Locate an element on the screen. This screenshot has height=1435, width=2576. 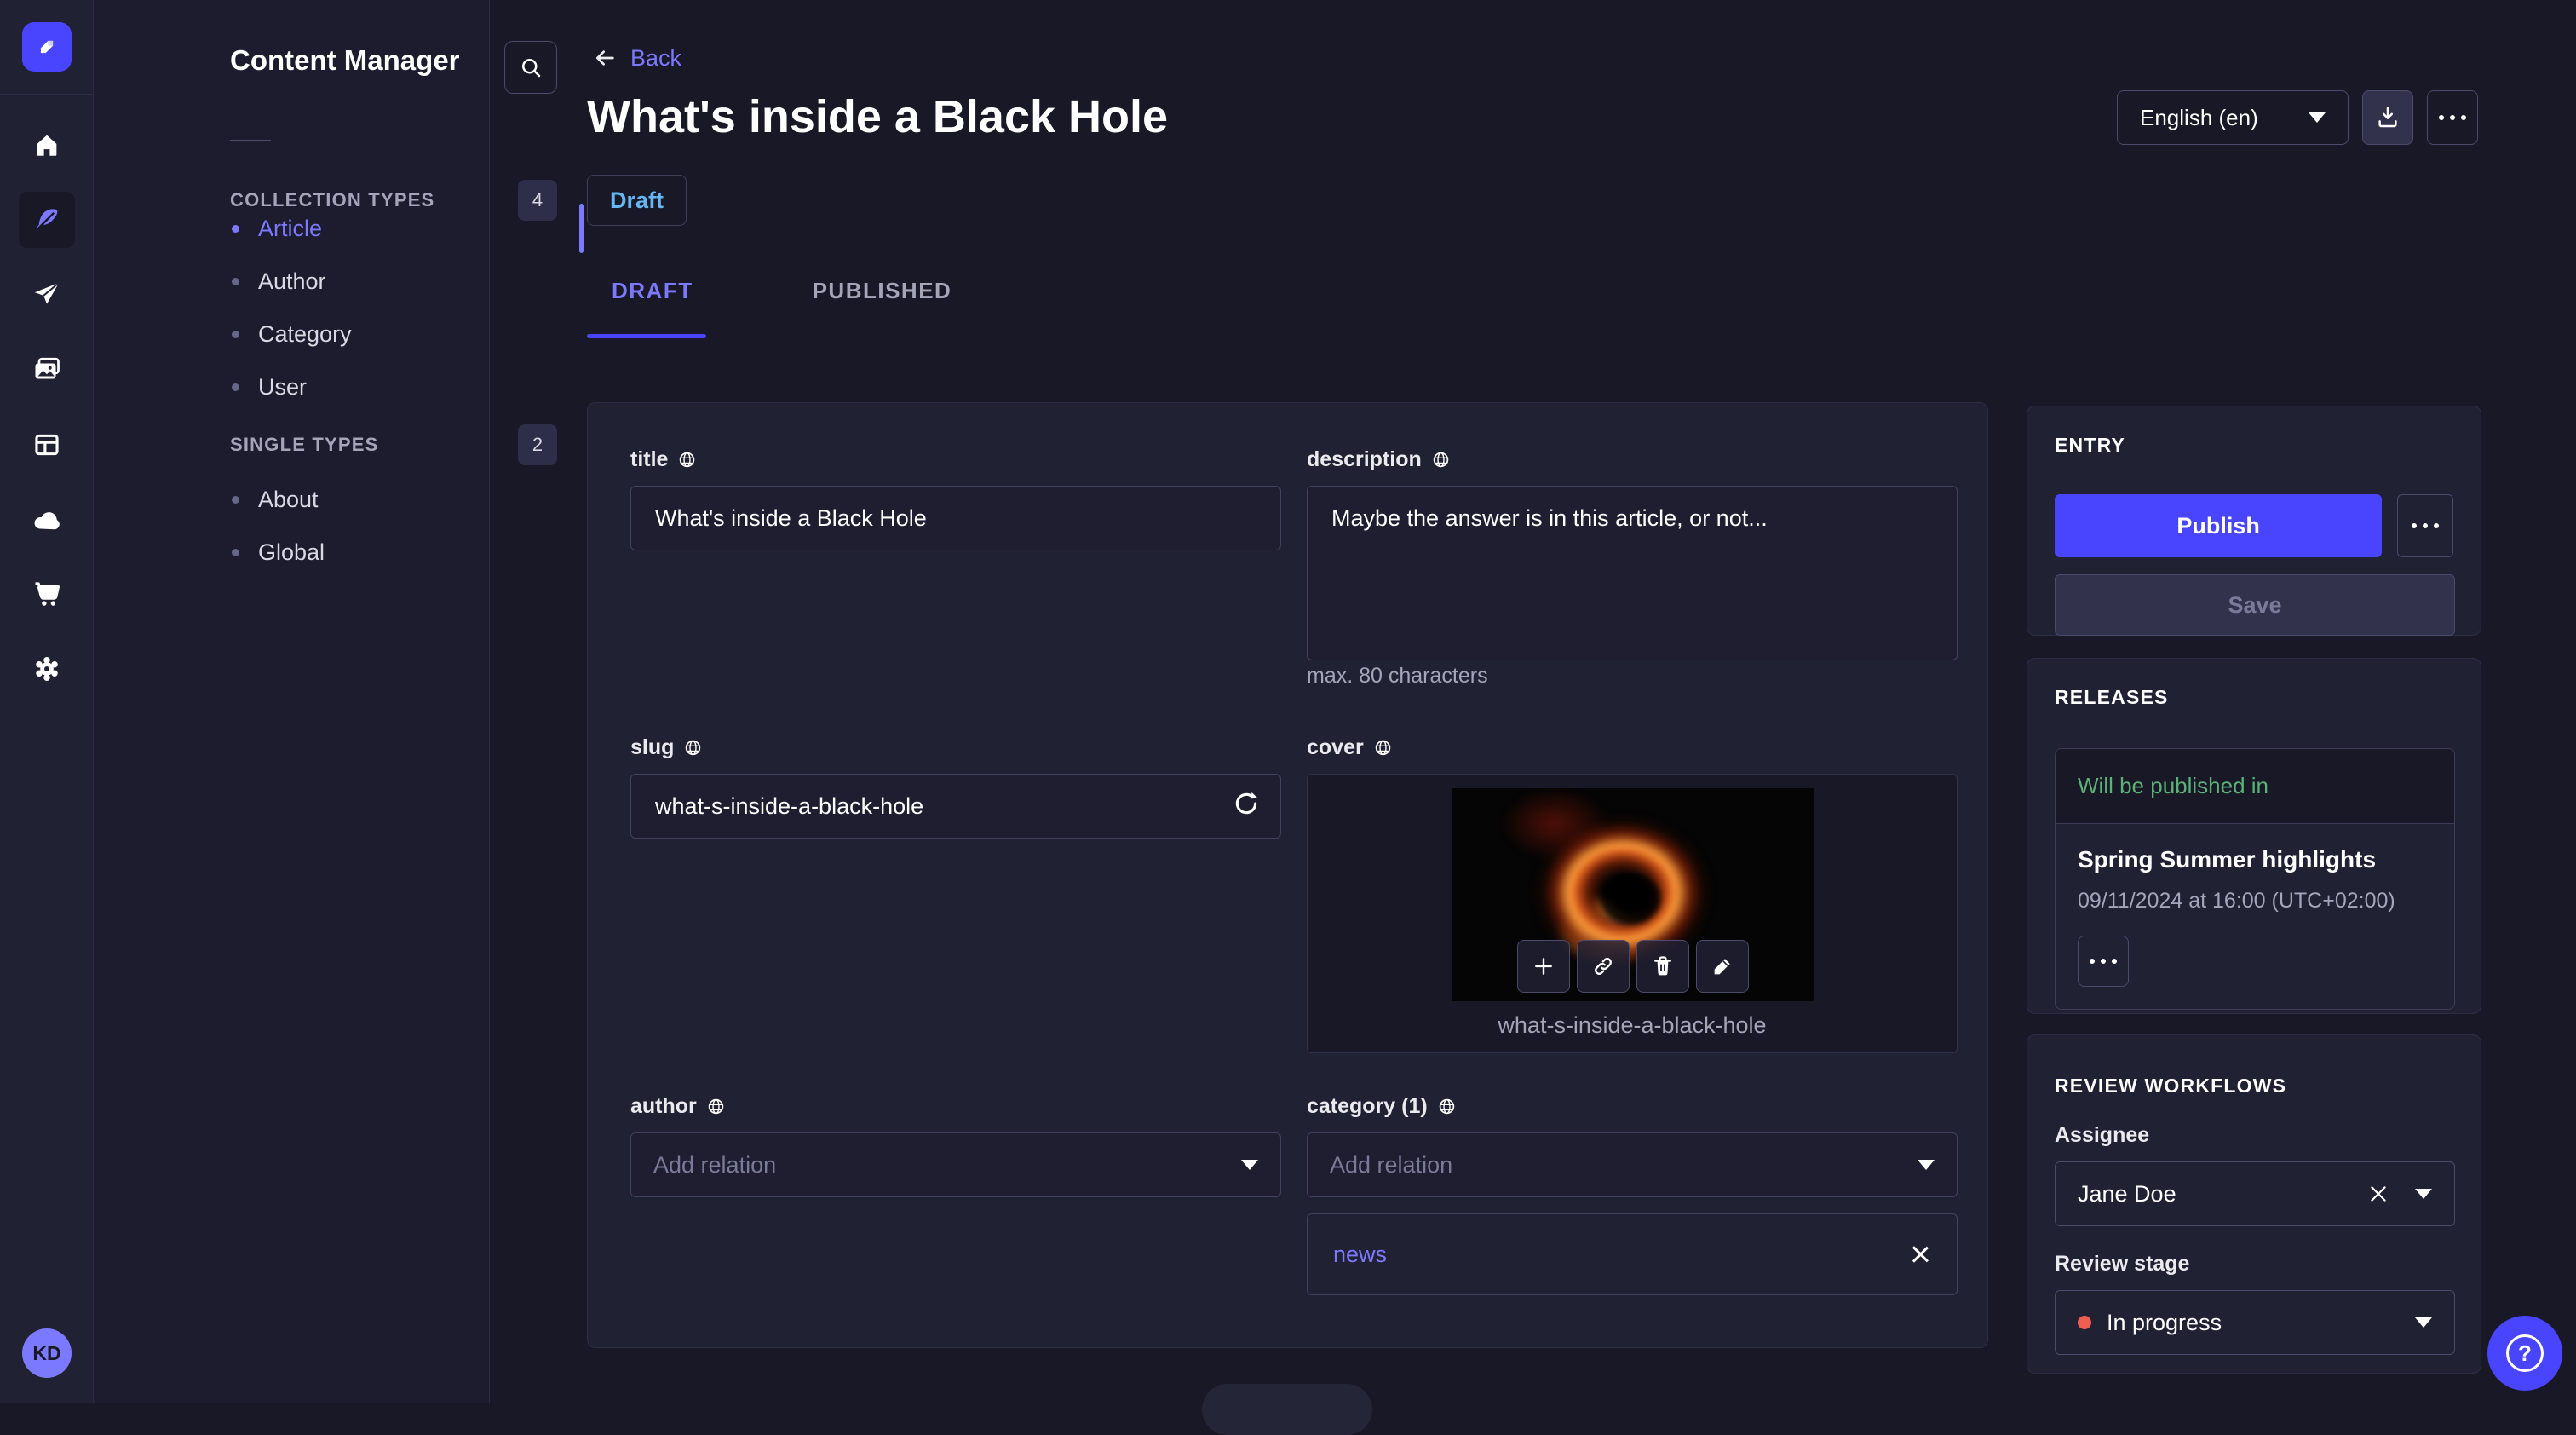
nav-deploy is located at coordinates (47, 520).